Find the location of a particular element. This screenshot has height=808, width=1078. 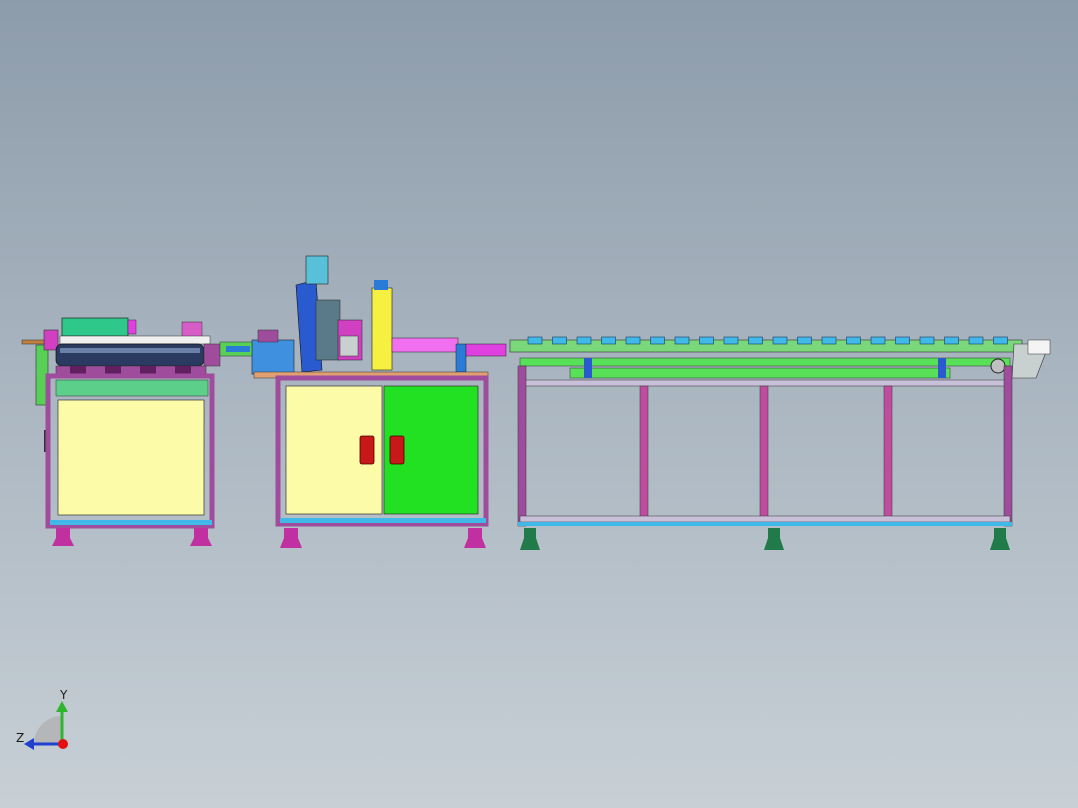

yellow-column is located at coordinates (382, 329).